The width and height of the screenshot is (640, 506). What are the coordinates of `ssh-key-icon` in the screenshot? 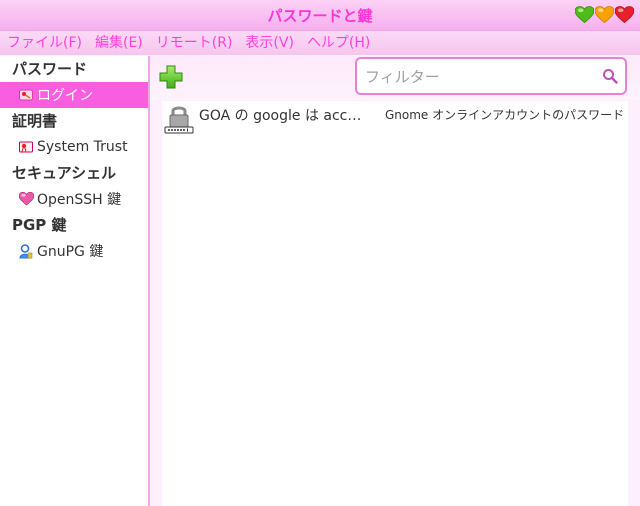 It's located at (26, 199).